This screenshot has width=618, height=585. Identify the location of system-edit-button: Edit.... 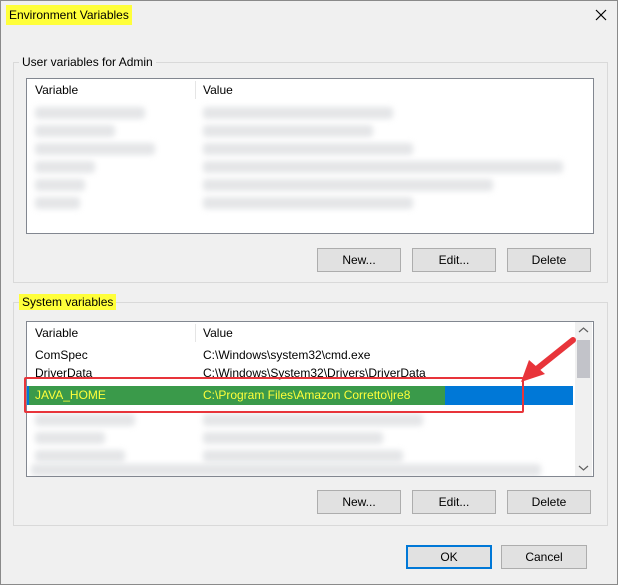
(454, 502).